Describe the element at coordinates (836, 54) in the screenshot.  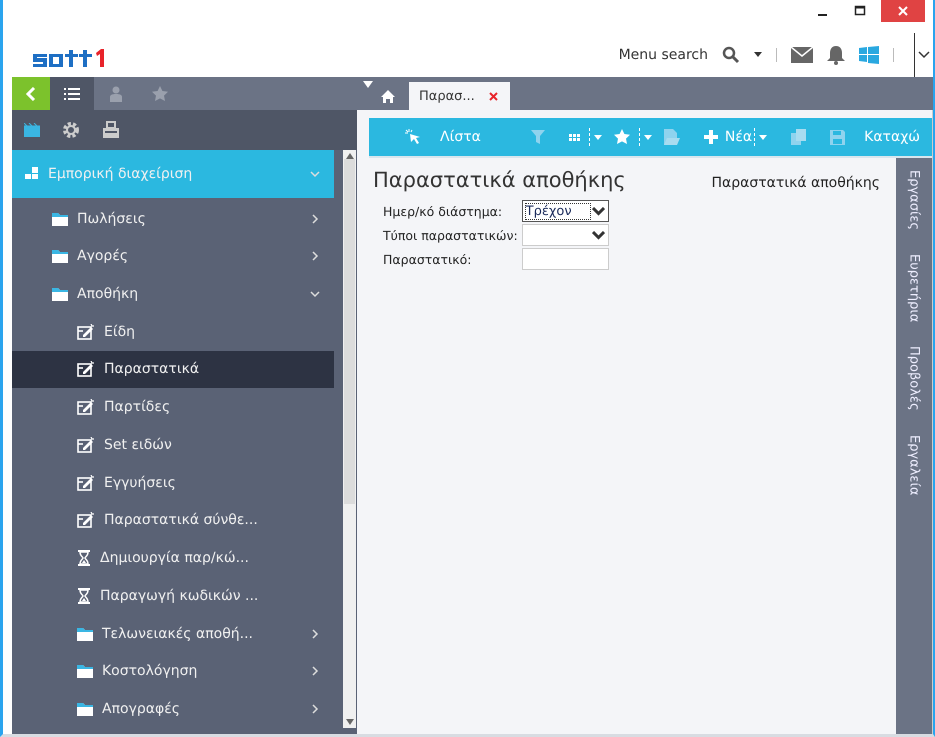
I see `bell-icon` at that location.